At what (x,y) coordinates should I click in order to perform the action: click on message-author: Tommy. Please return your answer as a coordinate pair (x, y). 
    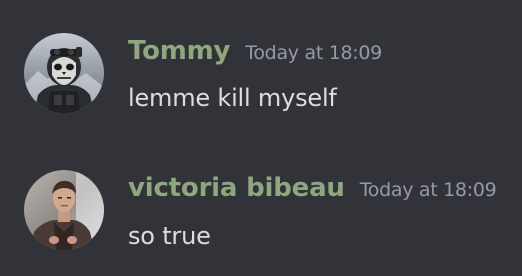
    Looking at the image, I should click on (179, 51).